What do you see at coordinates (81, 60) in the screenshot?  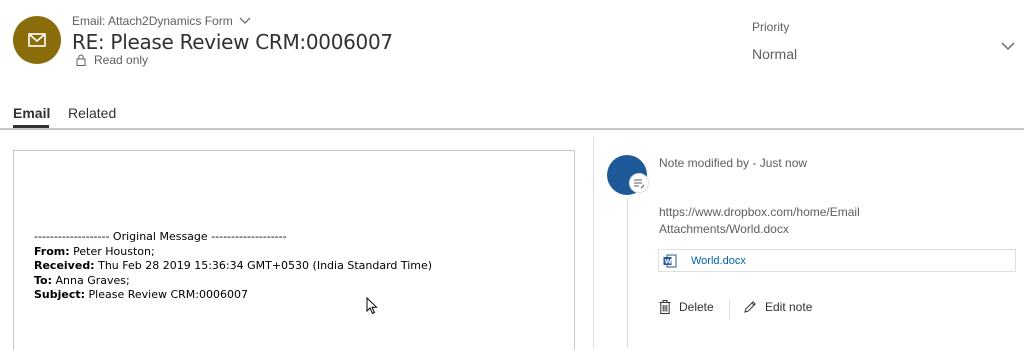 I see `lock-icon` at bounding box center [81, 60].